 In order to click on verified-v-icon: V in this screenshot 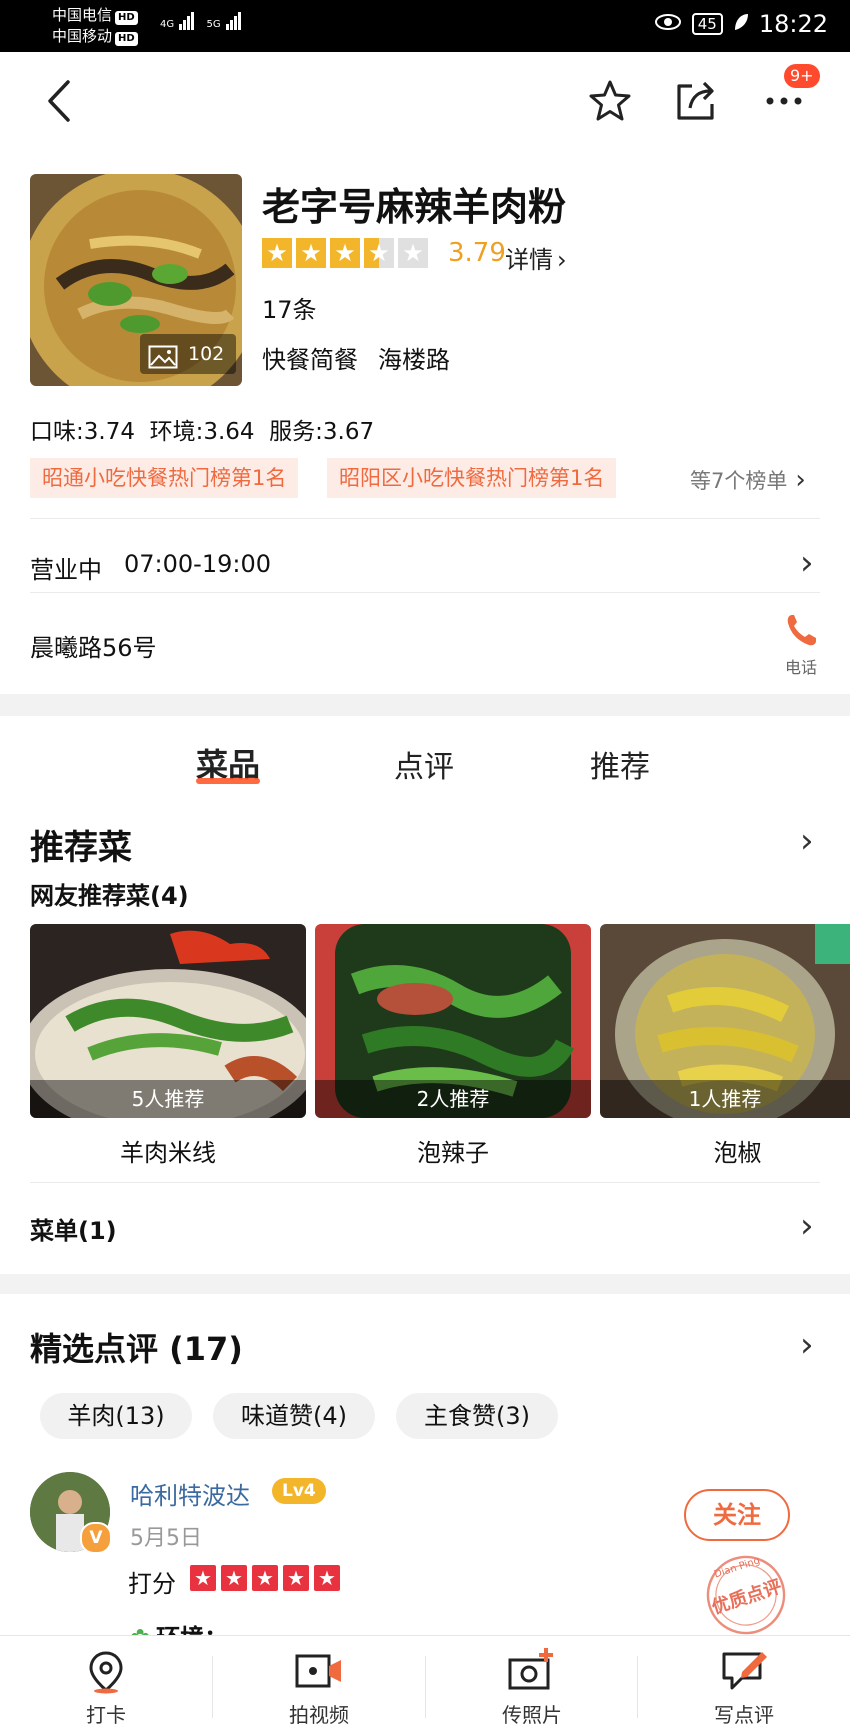, I will do `click(96, 1538)`.